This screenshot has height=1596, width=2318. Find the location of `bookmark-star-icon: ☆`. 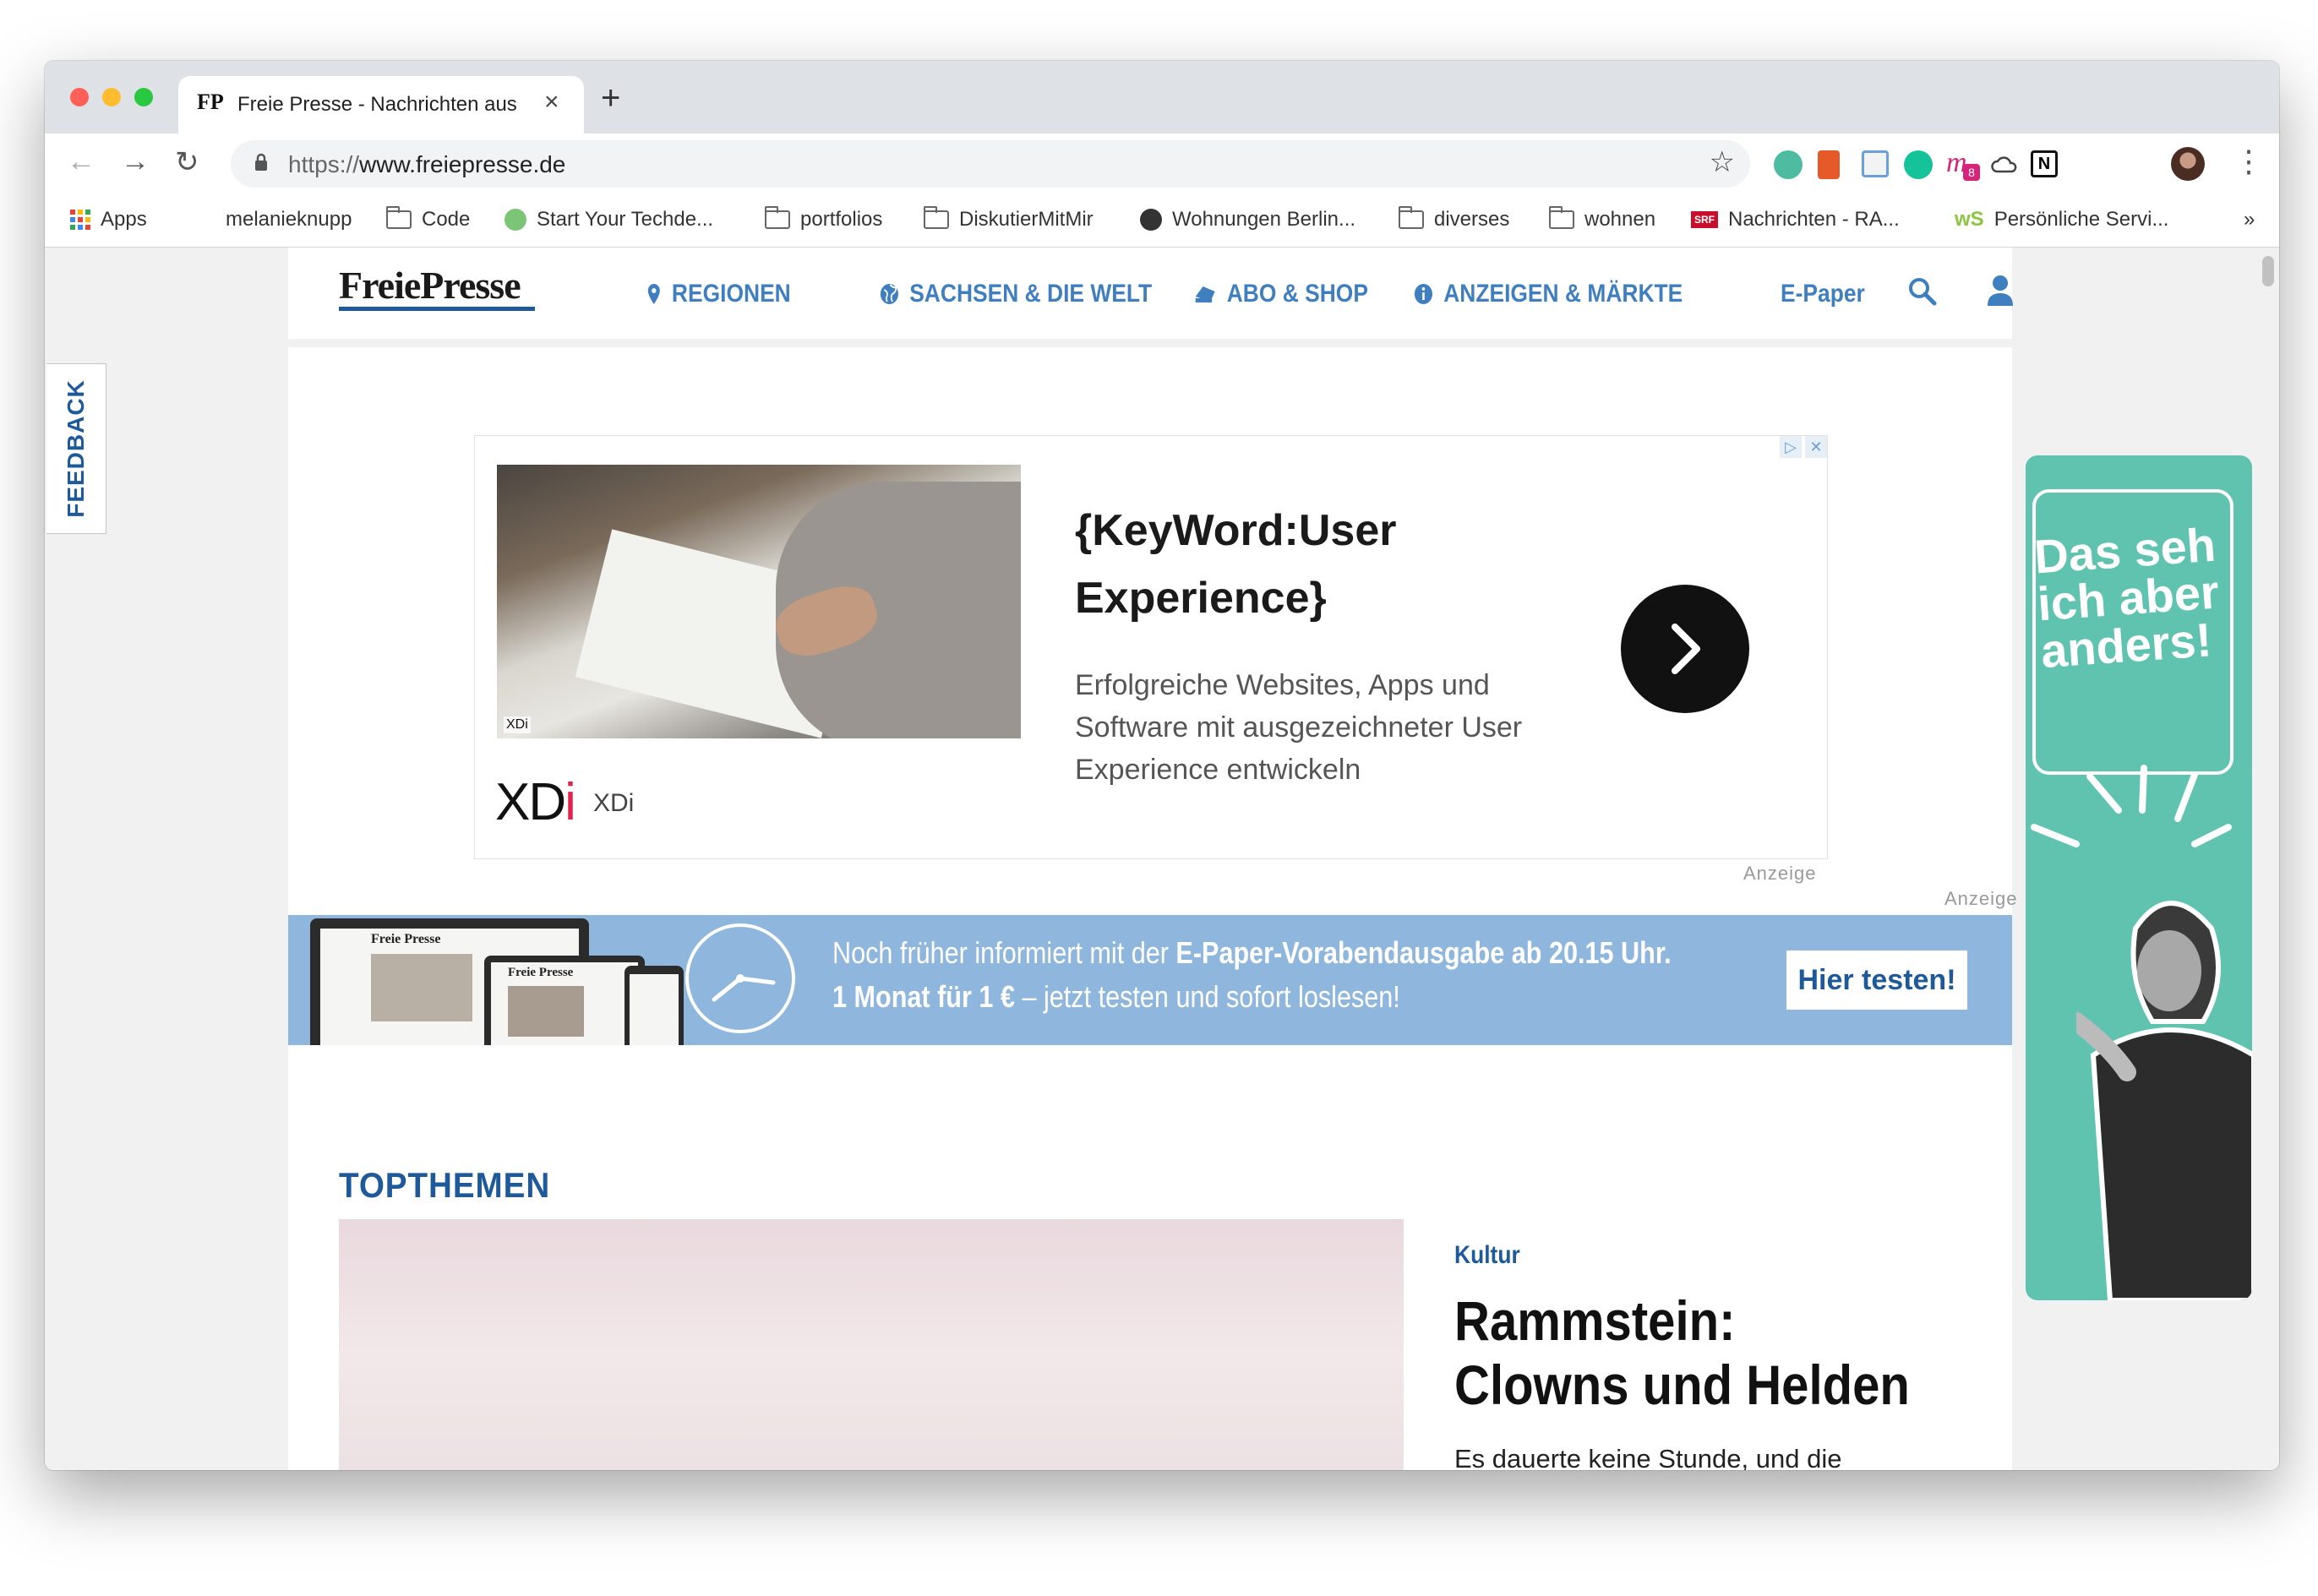

bookmark-star-icon: ☆ is located at coordinates (1723, 162).